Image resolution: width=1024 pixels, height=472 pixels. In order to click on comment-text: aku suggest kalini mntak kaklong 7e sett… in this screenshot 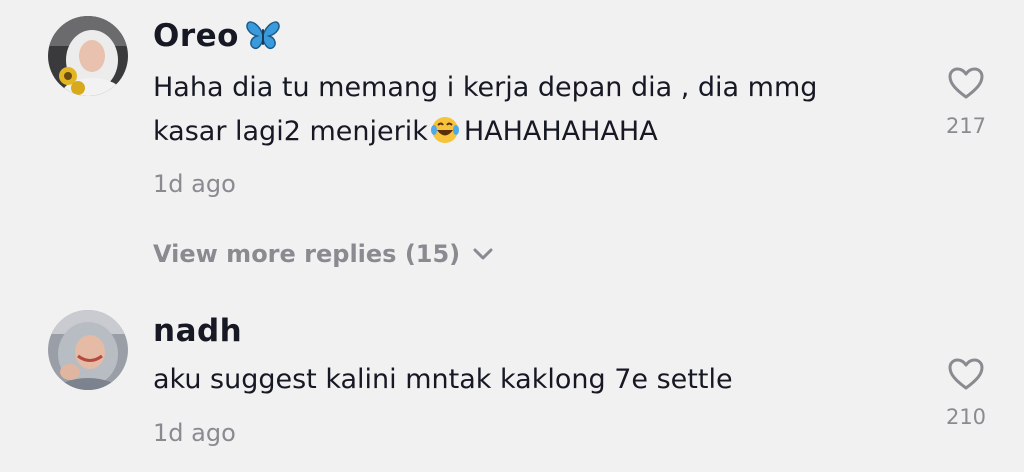, I will do `click(443, 379)`.